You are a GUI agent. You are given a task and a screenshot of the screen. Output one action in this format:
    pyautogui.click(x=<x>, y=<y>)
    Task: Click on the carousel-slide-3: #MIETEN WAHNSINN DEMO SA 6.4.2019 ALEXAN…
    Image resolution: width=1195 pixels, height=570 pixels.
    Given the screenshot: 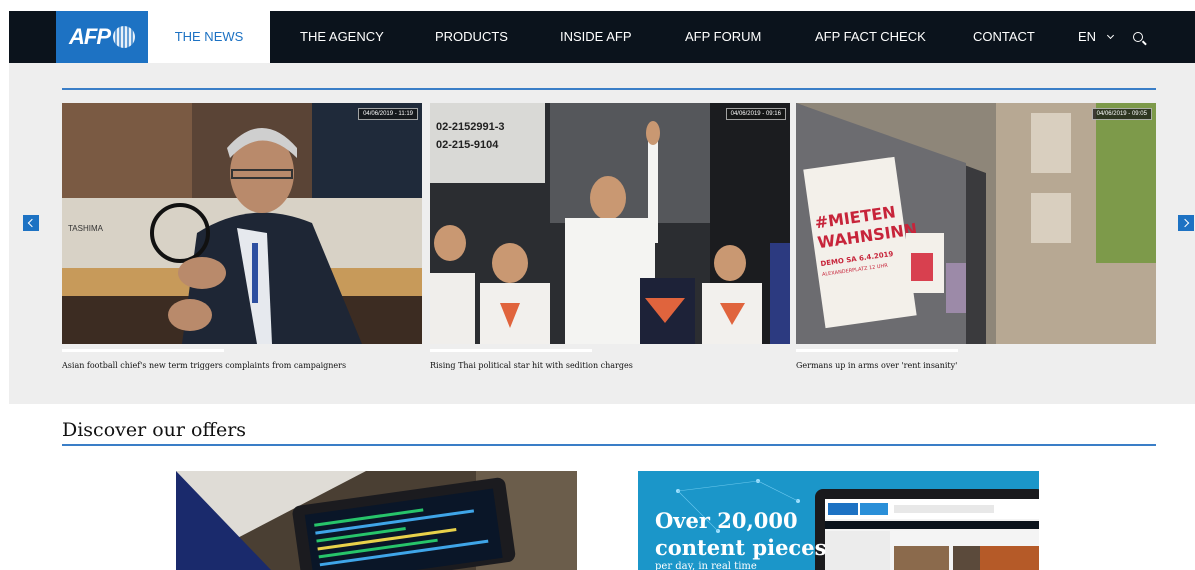 What is the action you would take?
    pyautogui.click(x=976, y=223)
    